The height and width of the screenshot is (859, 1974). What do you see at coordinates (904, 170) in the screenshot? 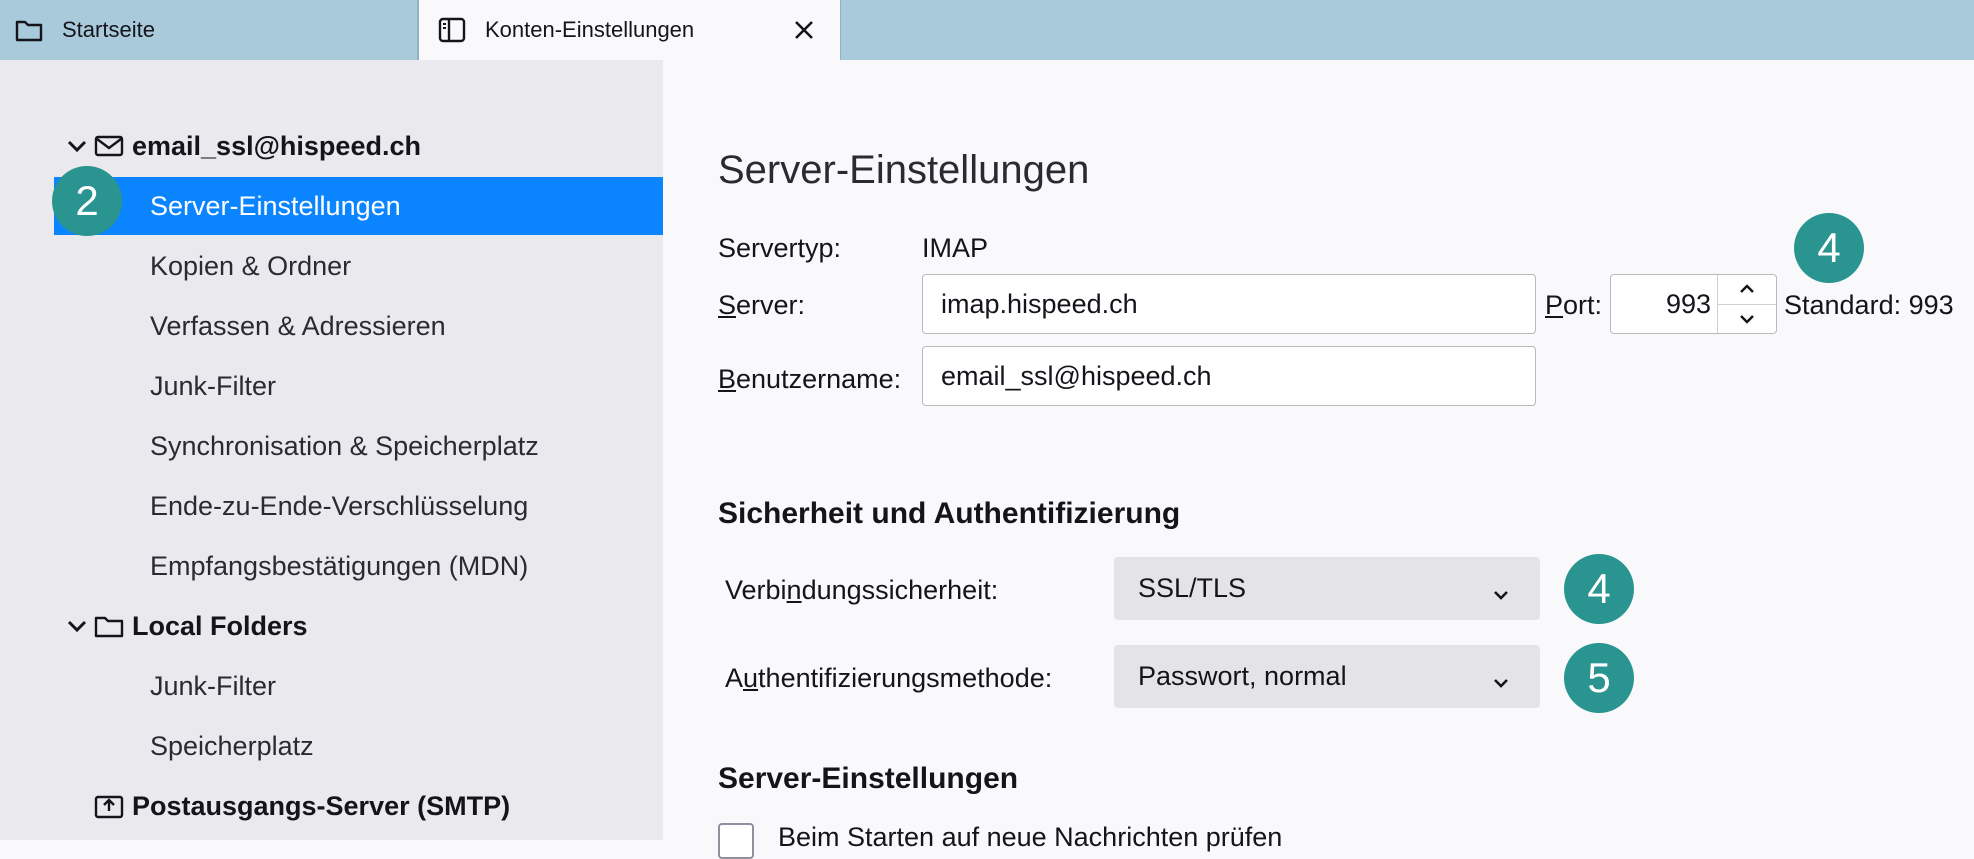
I see `page-title: Server-Einstellungen` at bounding box center [904, 170].